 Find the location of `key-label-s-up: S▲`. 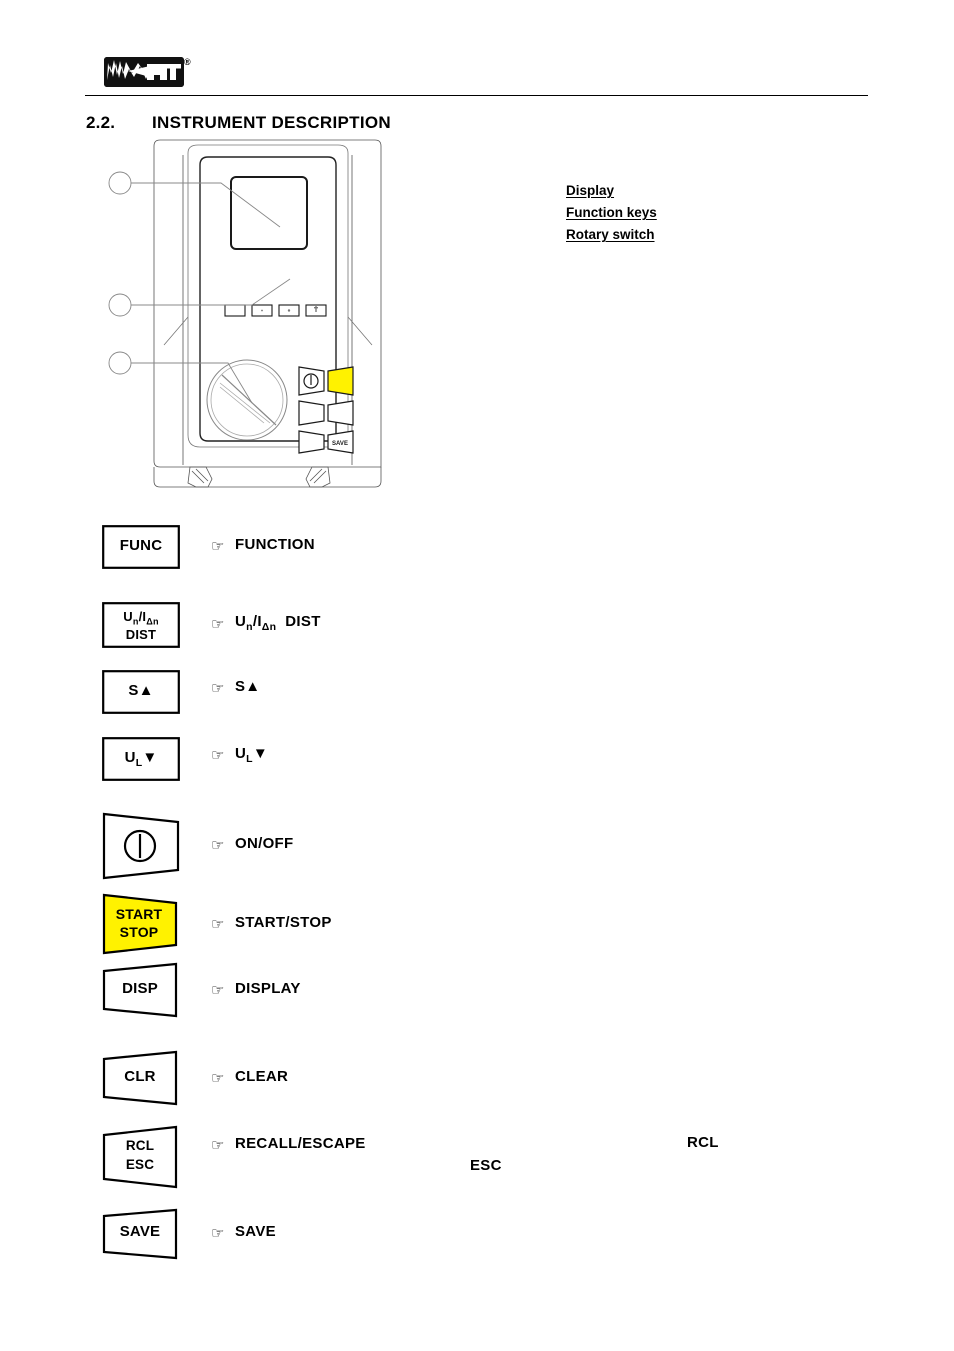

key-label-s-up: S▲ is located at coordinates (141, 690).